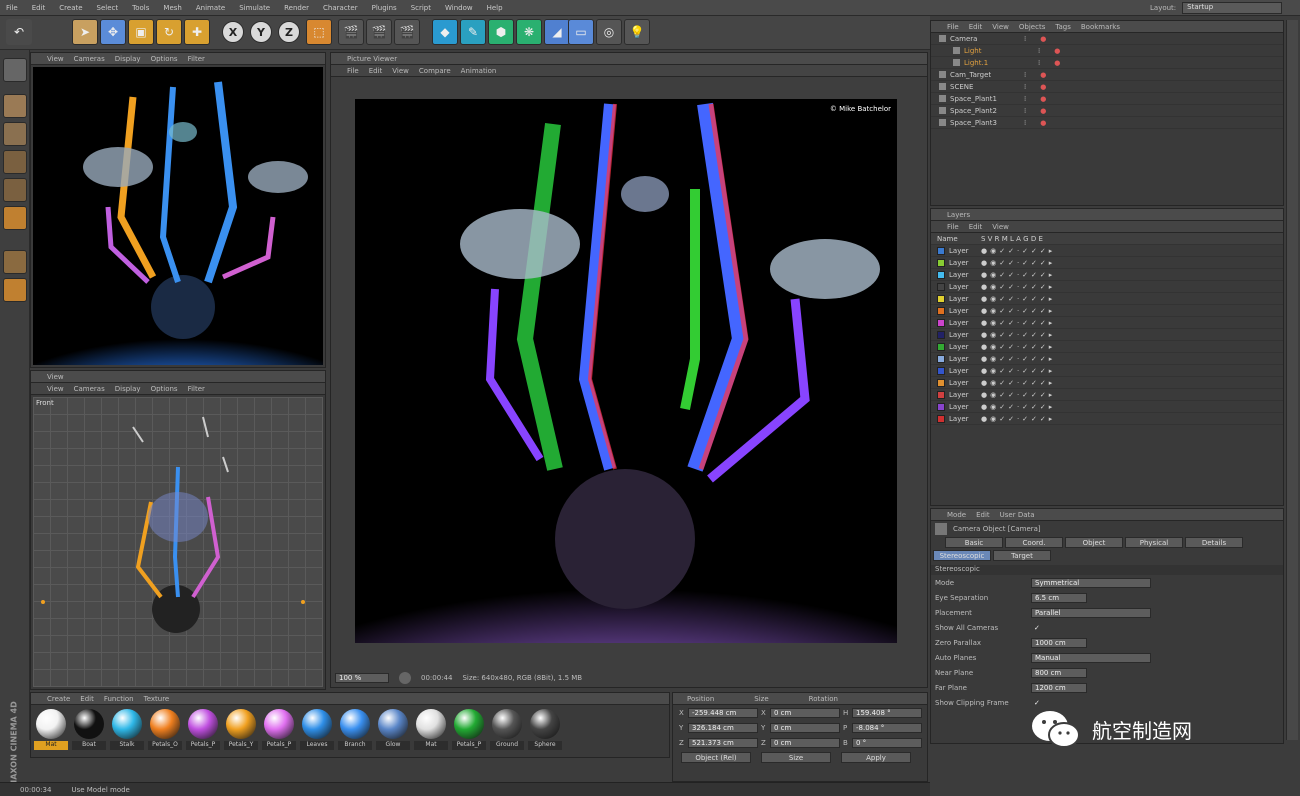 The height and width of the screenshot is (796, 1300). Describe the element at coordinates (58, 699) in the screenshot. I see `material-menu-create: Create` at that location.